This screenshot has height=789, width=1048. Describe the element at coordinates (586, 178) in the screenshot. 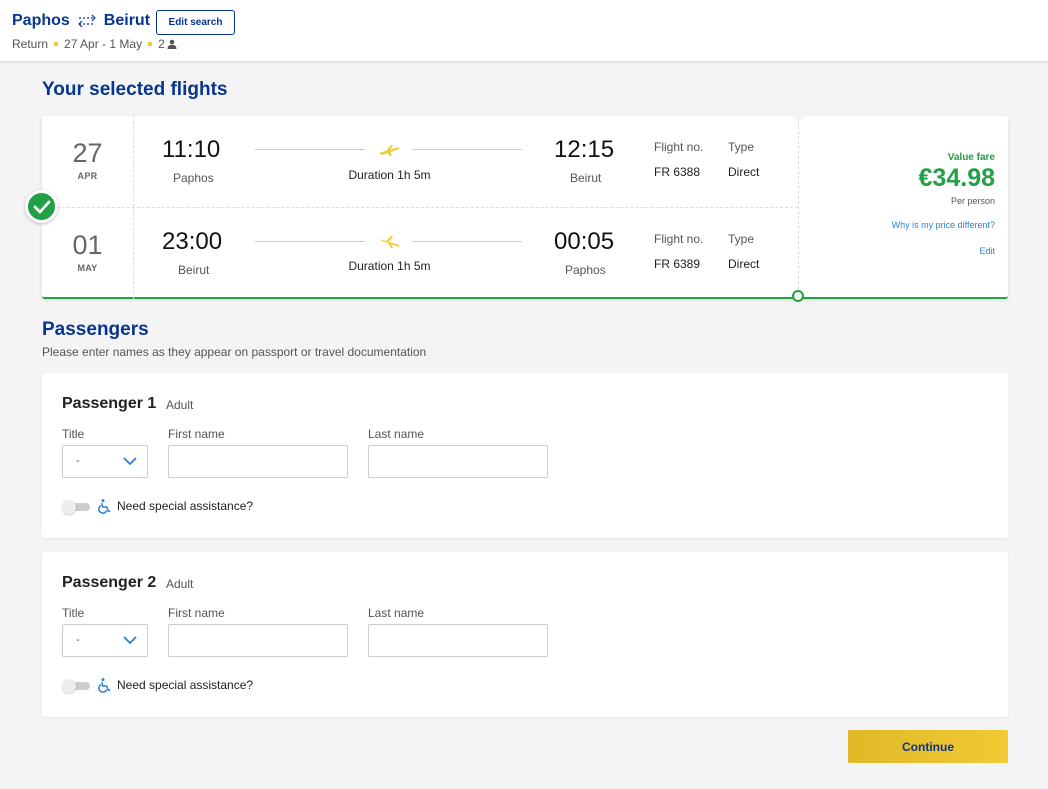

I see `arrival-city: Beirut` at that location.